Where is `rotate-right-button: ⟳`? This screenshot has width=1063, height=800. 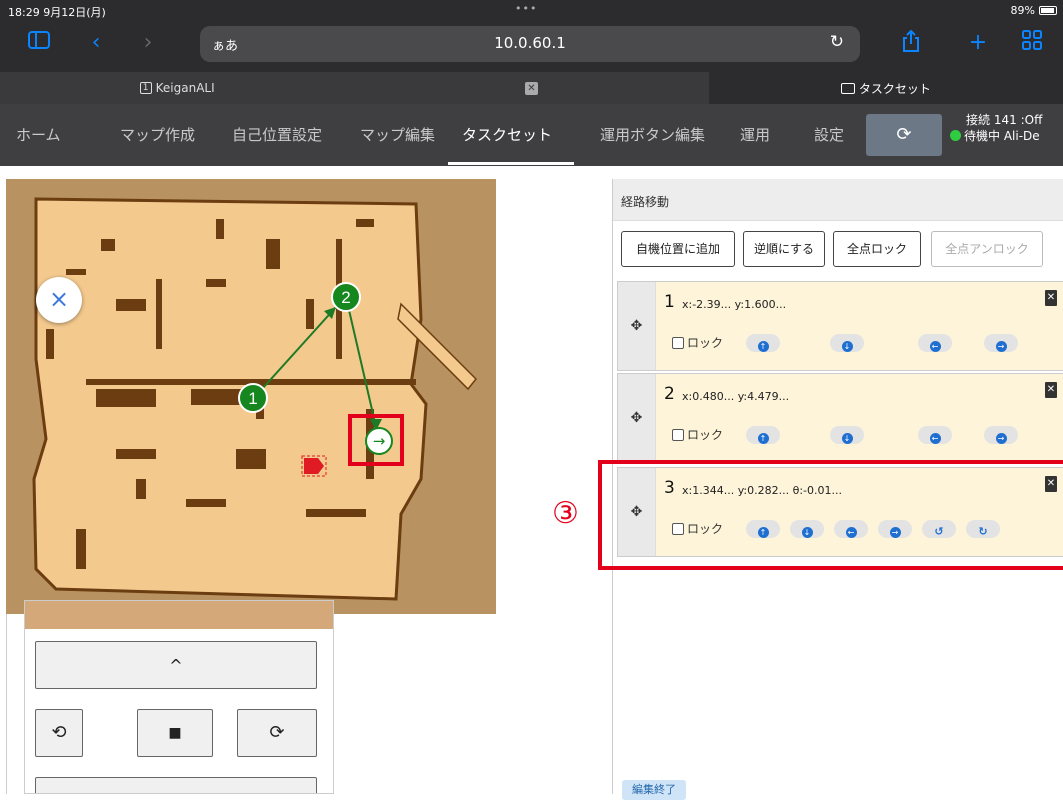 rotate-right-button: ⟳ is located at coordinates (277, 733).